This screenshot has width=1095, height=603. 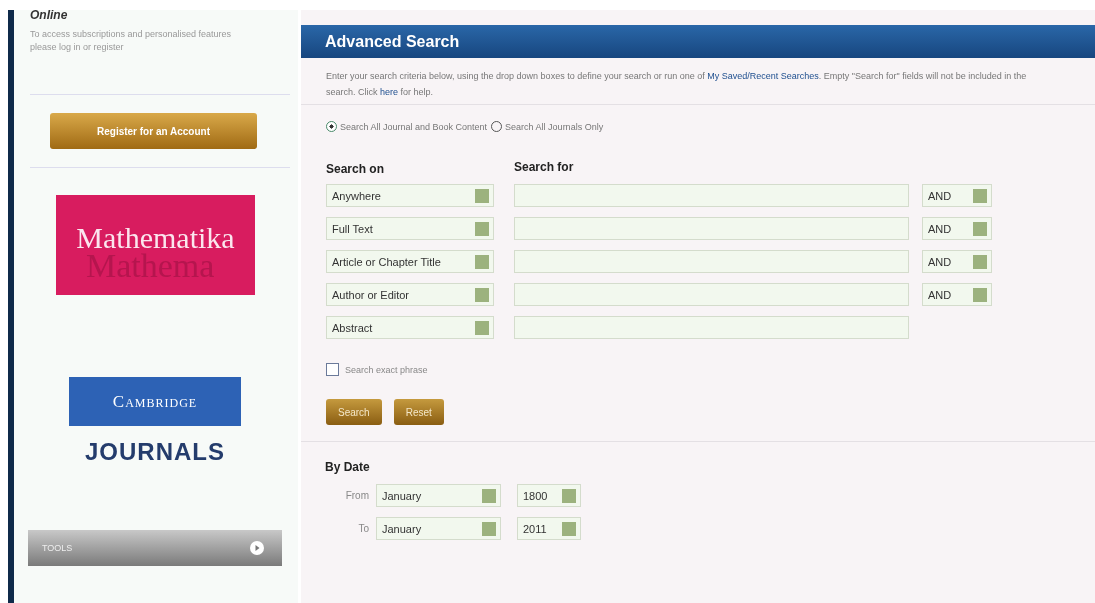 What do you see at coordinates (410, 261) in the screenshot?
I see `field-select: Article or Chapter Title` at bounding box center [410, 261].